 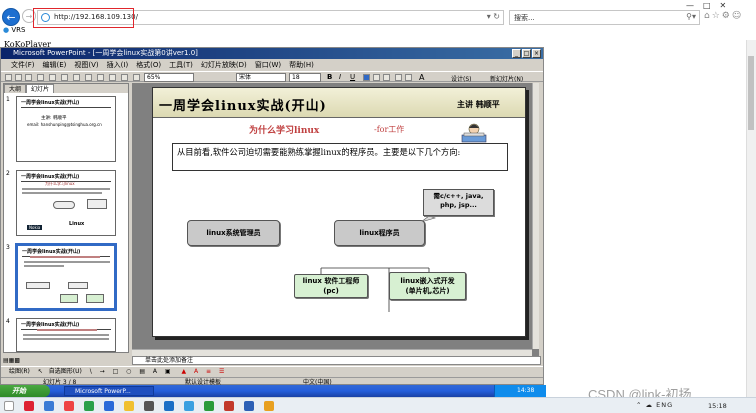 I want to click on window-controls: —□✕, so click(x=710, y=5).